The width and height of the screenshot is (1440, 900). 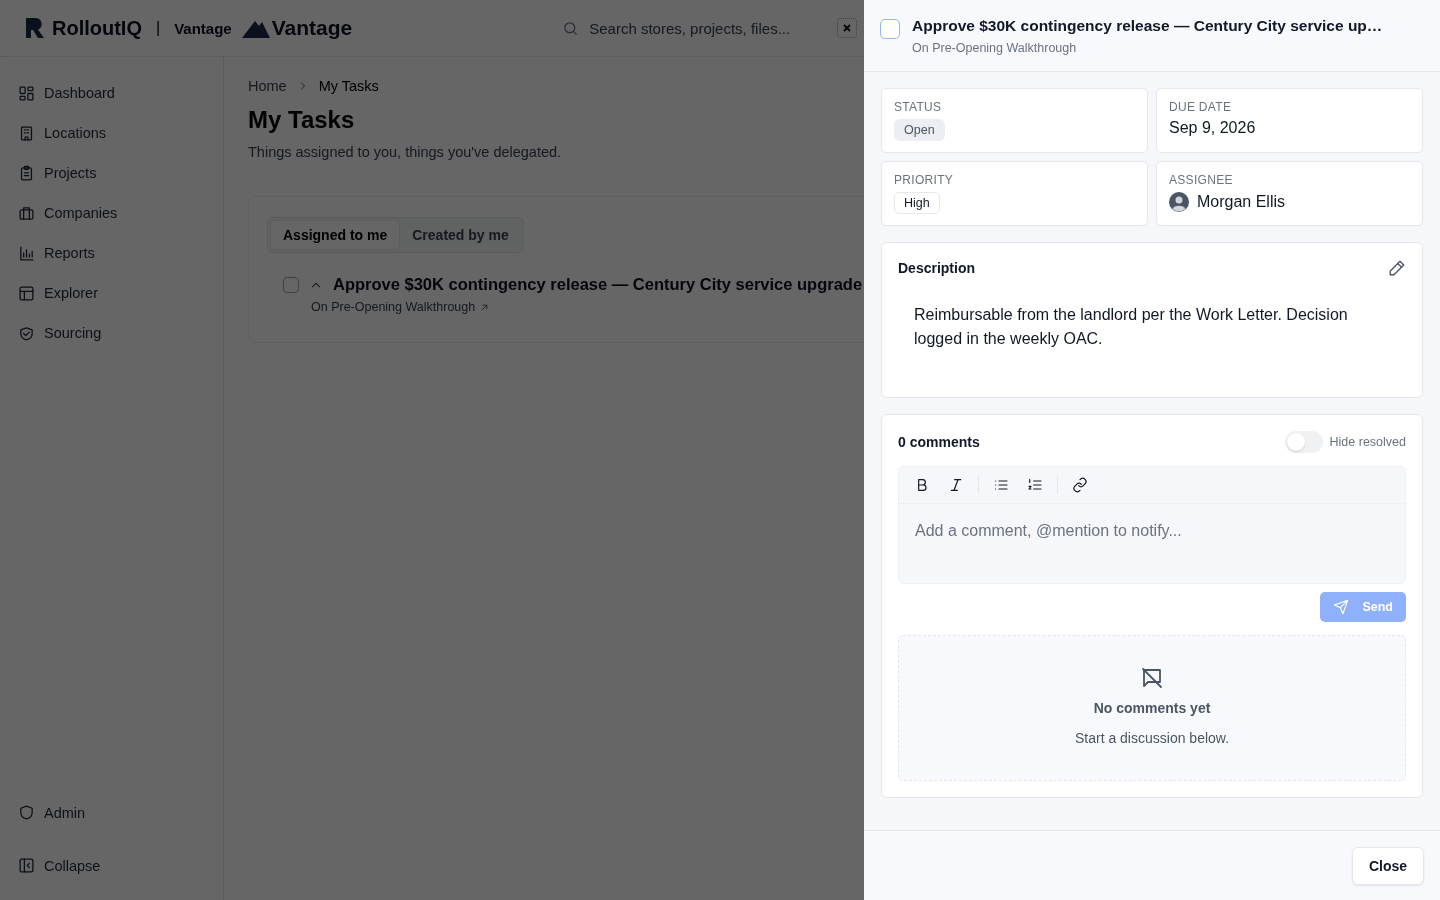 What do you see at coordinates (111, 812) in the screenshot?
I see `sidebar-item: Admin` at bounding box center [111, 812].